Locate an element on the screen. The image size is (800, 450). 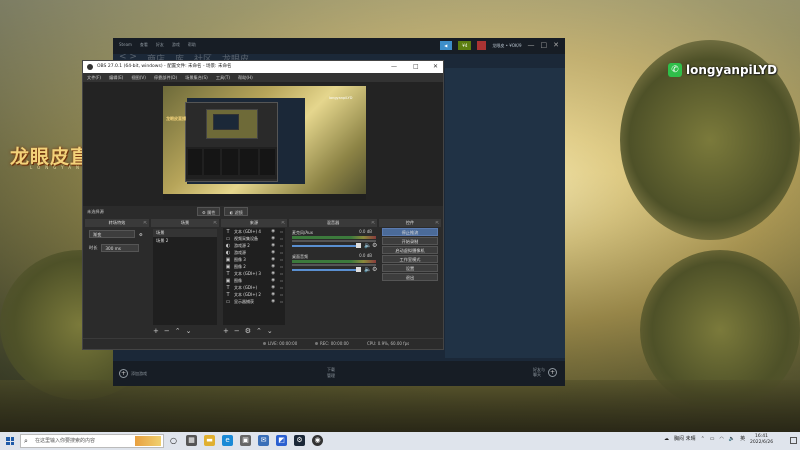
source-item: ▭ 视频采集设备 ◉ ▫ is located at coordinates (254, 238).